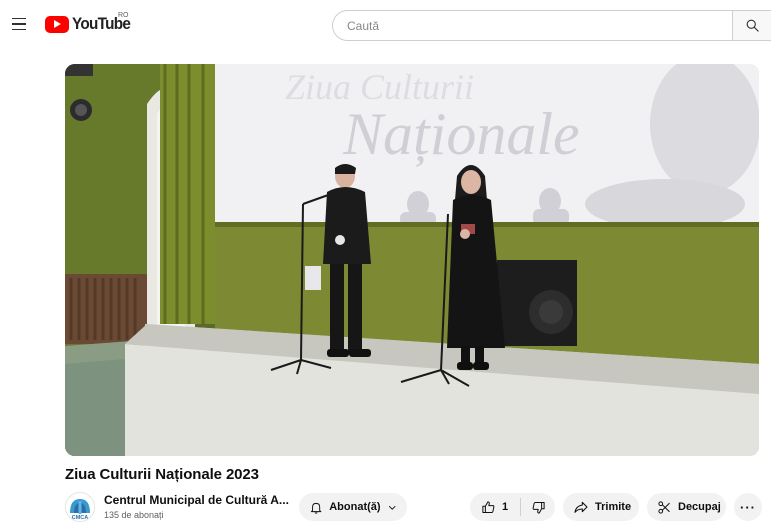  I want to click on screen-text-main: Naționale, so click(461, 134).